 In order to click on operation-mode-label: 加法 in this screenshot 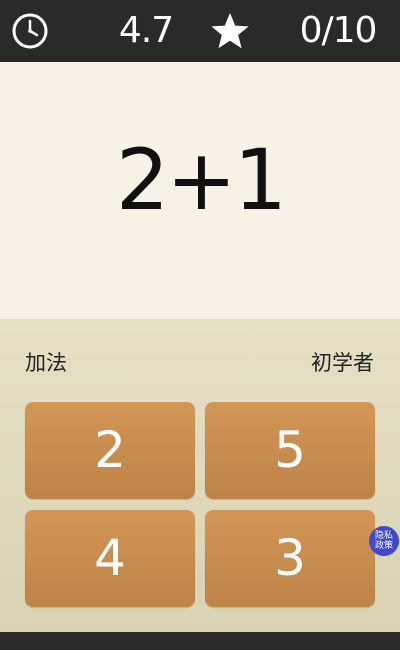, I will do `click(46, 363)`.